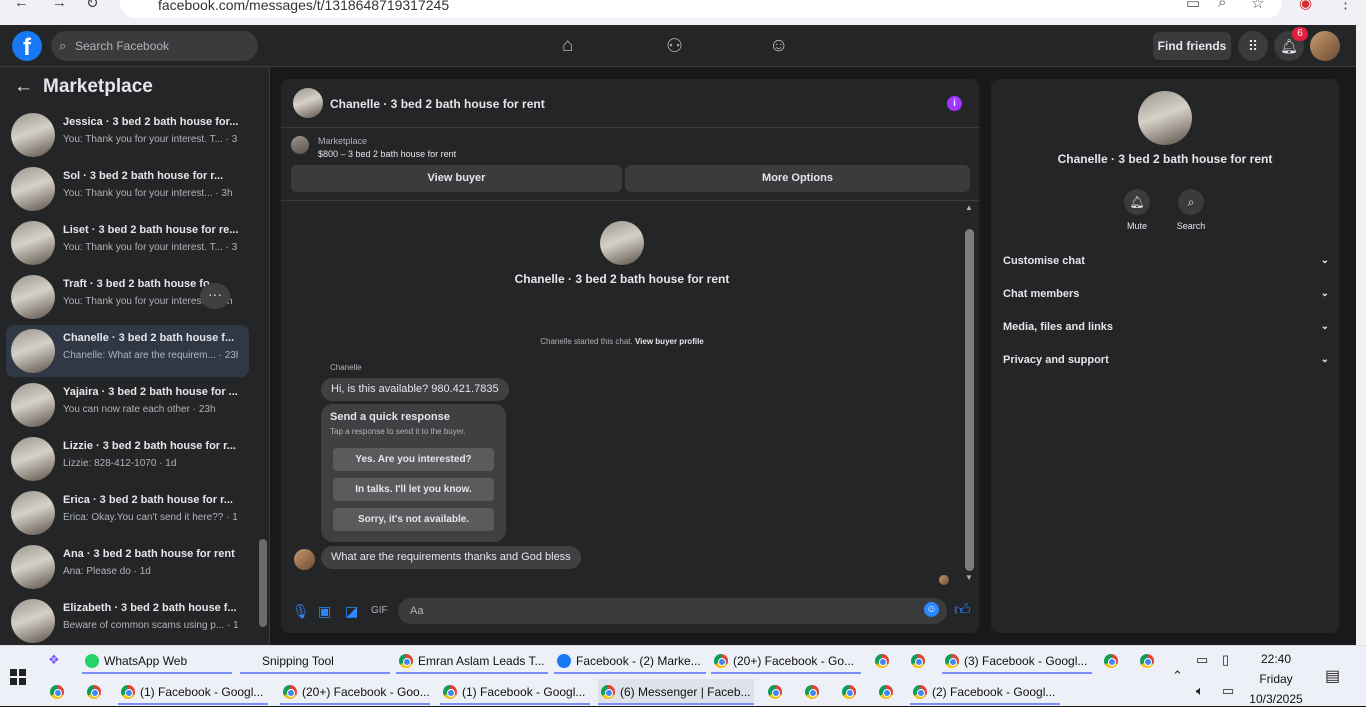 The width and height of the screenshot is (1366, 707). I want to click on thumbs-up-icon: 👍︎, so click(962, 610).